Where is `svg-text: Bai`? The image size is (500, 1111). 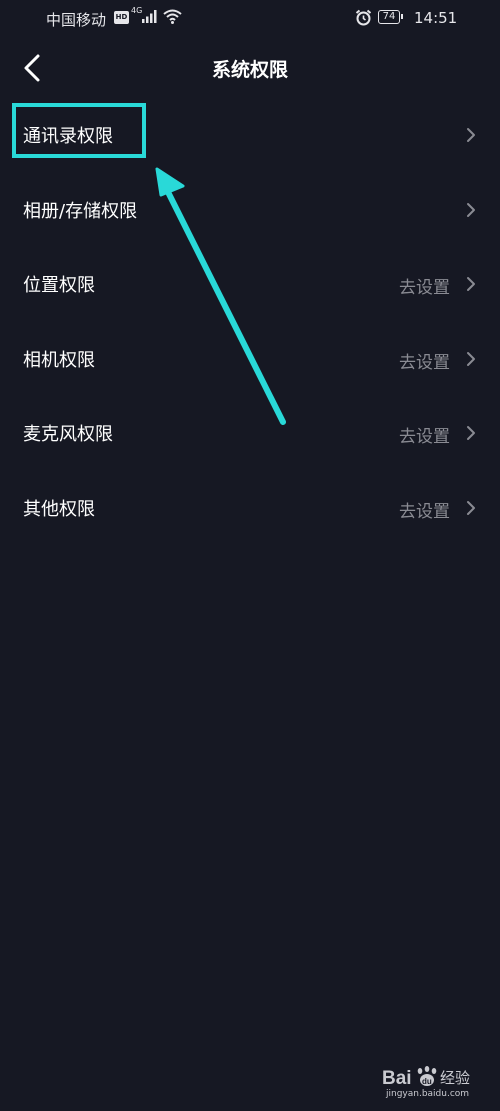
svg-text: Bai is located at coordinates (397, 1078).